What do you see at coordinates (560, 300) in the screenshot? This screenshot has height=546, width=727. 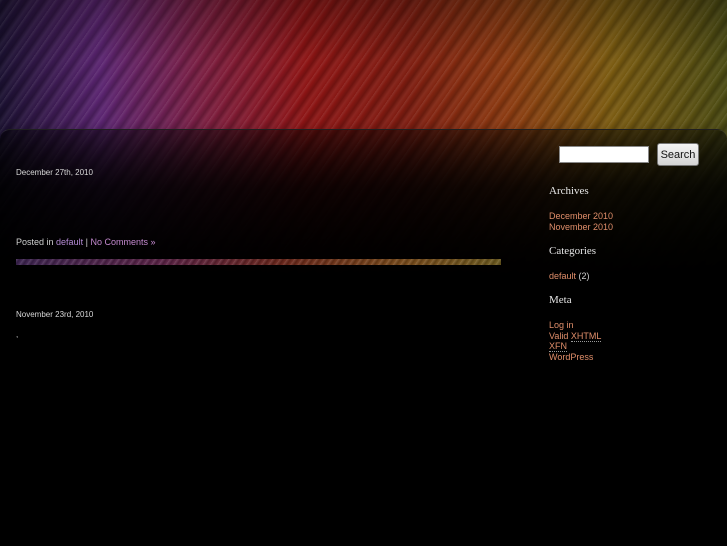 I see `meta-heading: Meta` at bounding box center [560, 300].